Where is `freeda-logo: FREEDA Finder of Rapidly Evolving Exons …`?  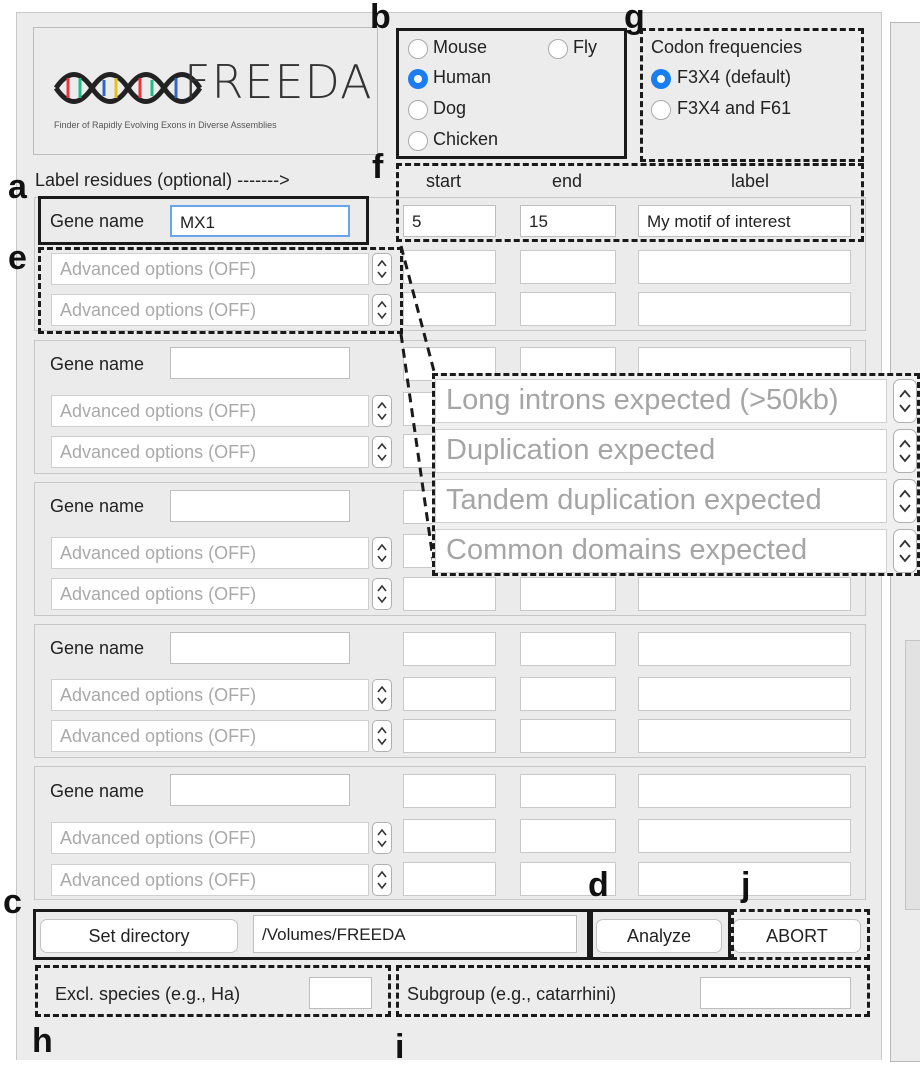
freeda-logo: FREEDA Finder of Rapidly Evolving Exons … is located at coordinates (205, 91).